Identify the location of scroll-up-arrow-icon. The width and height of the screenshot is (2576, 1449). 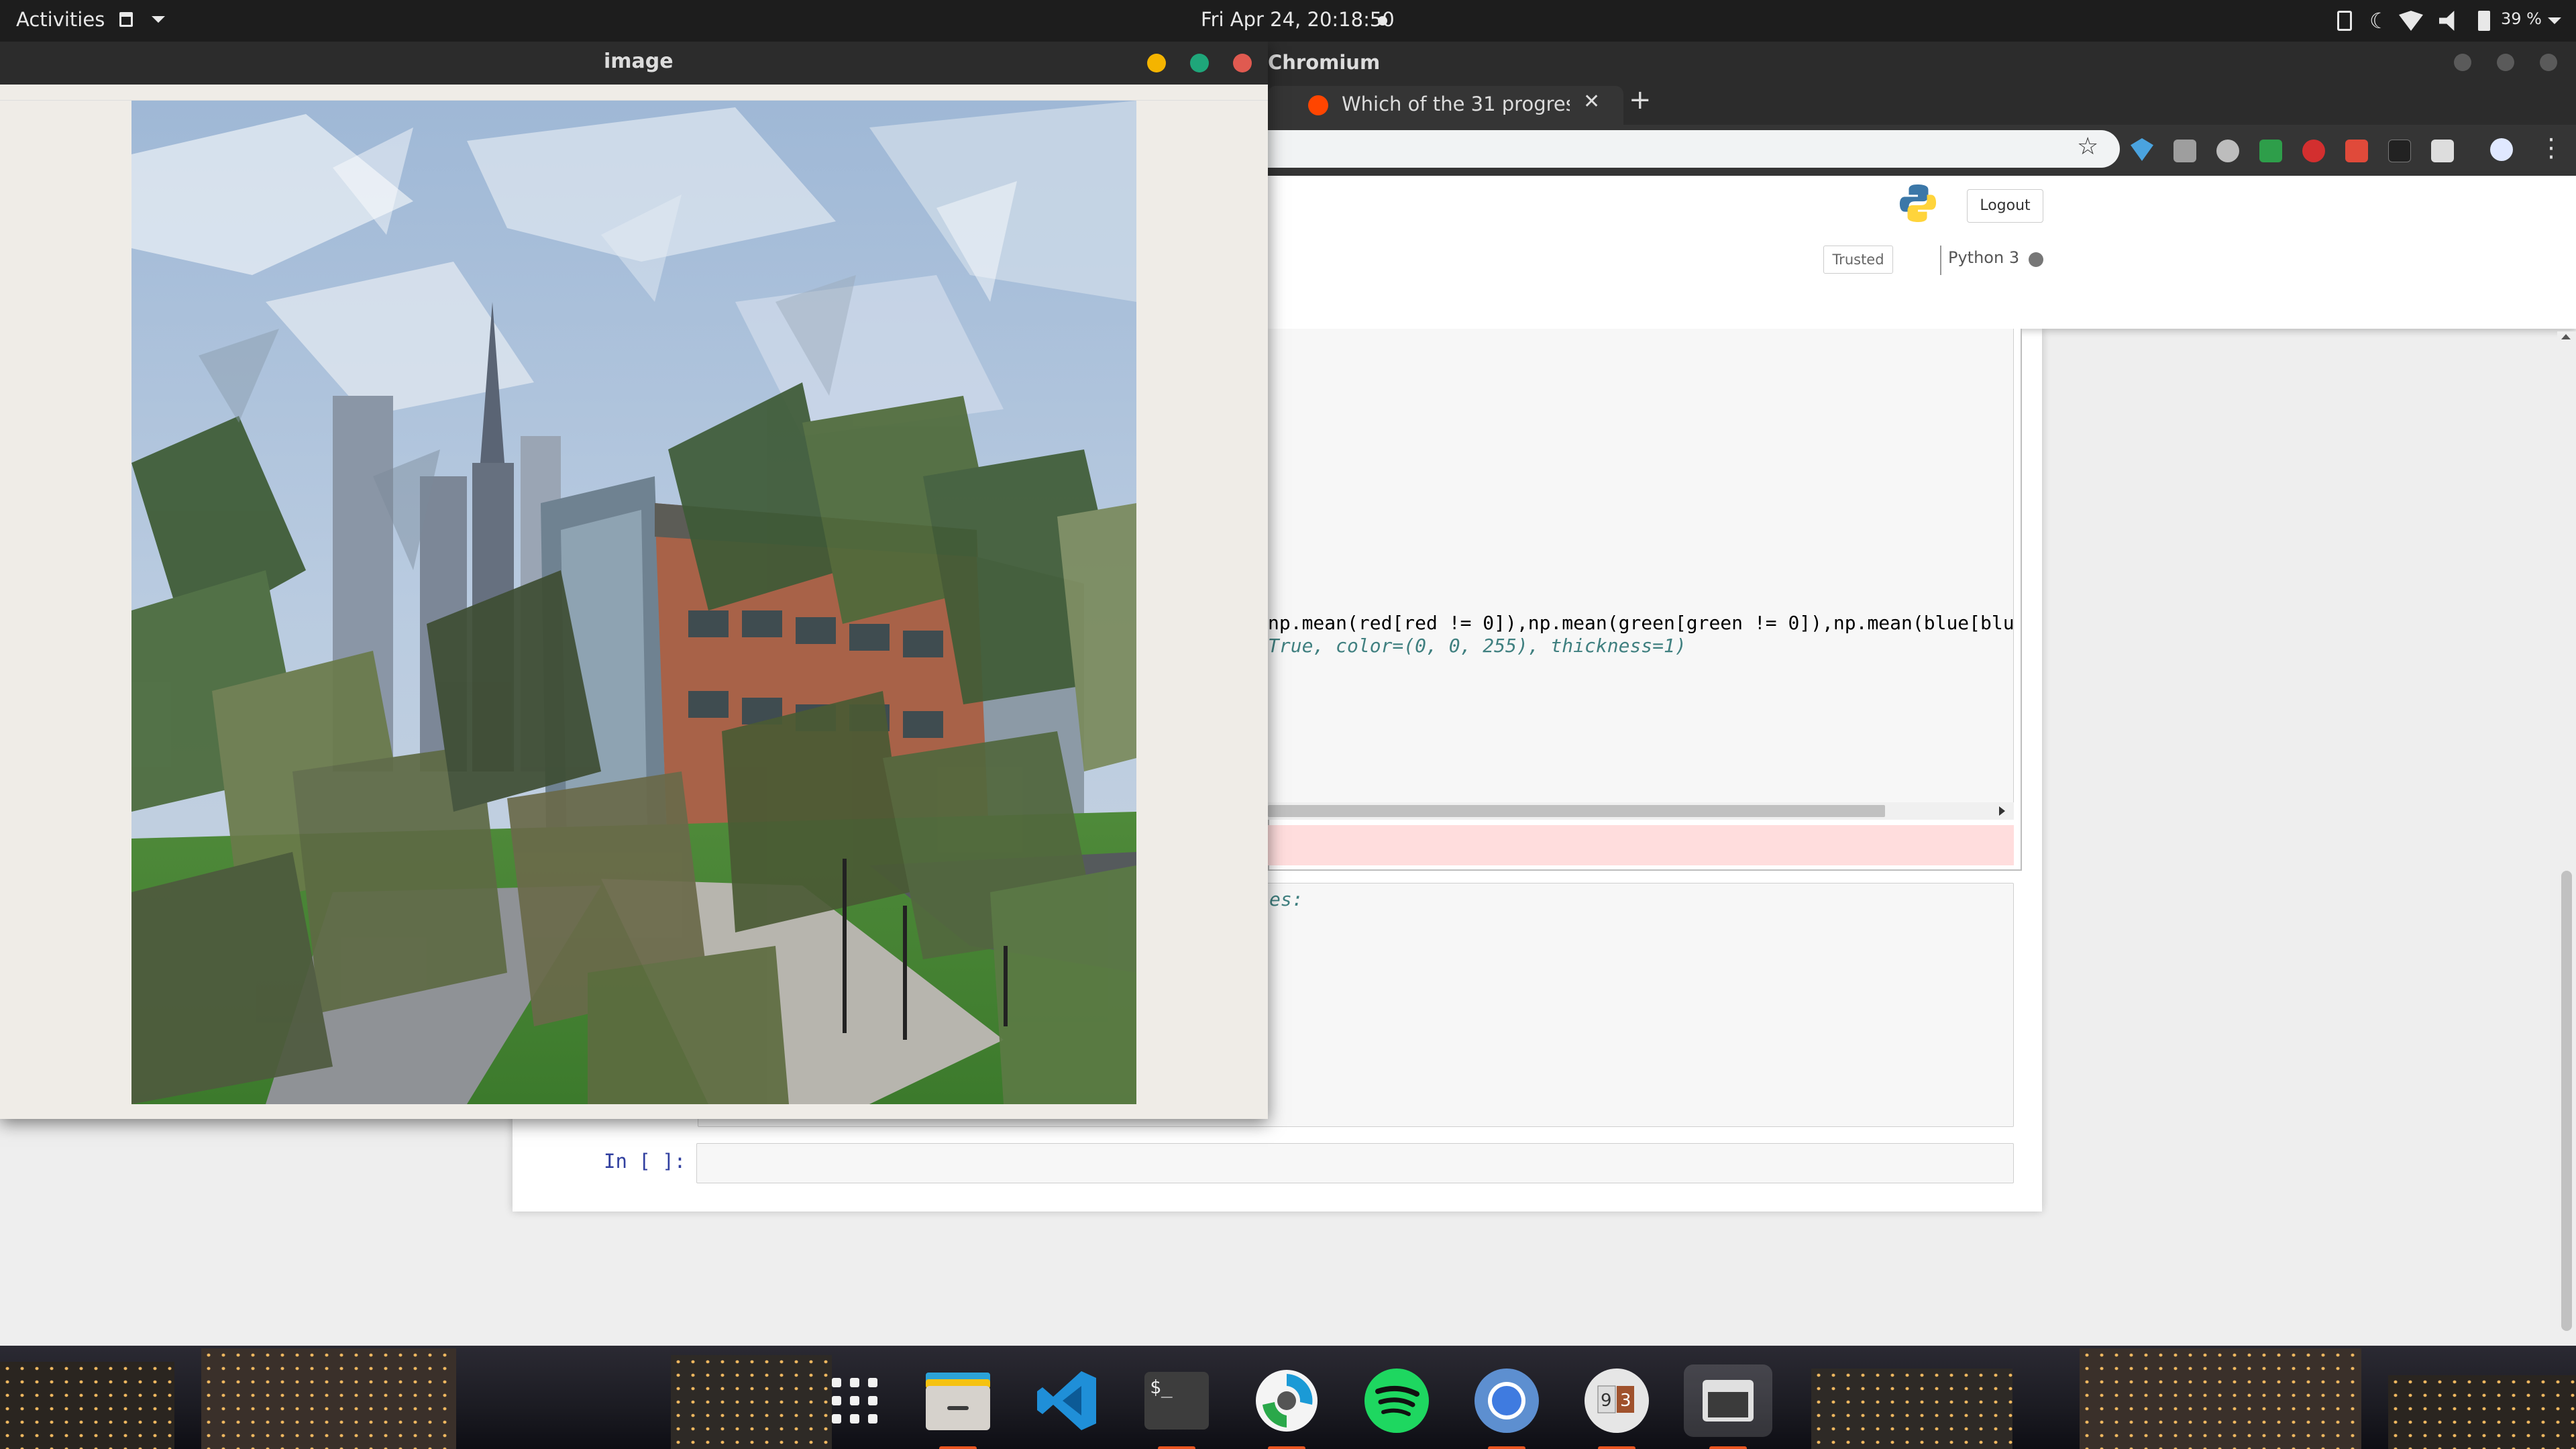
(2566, 336).